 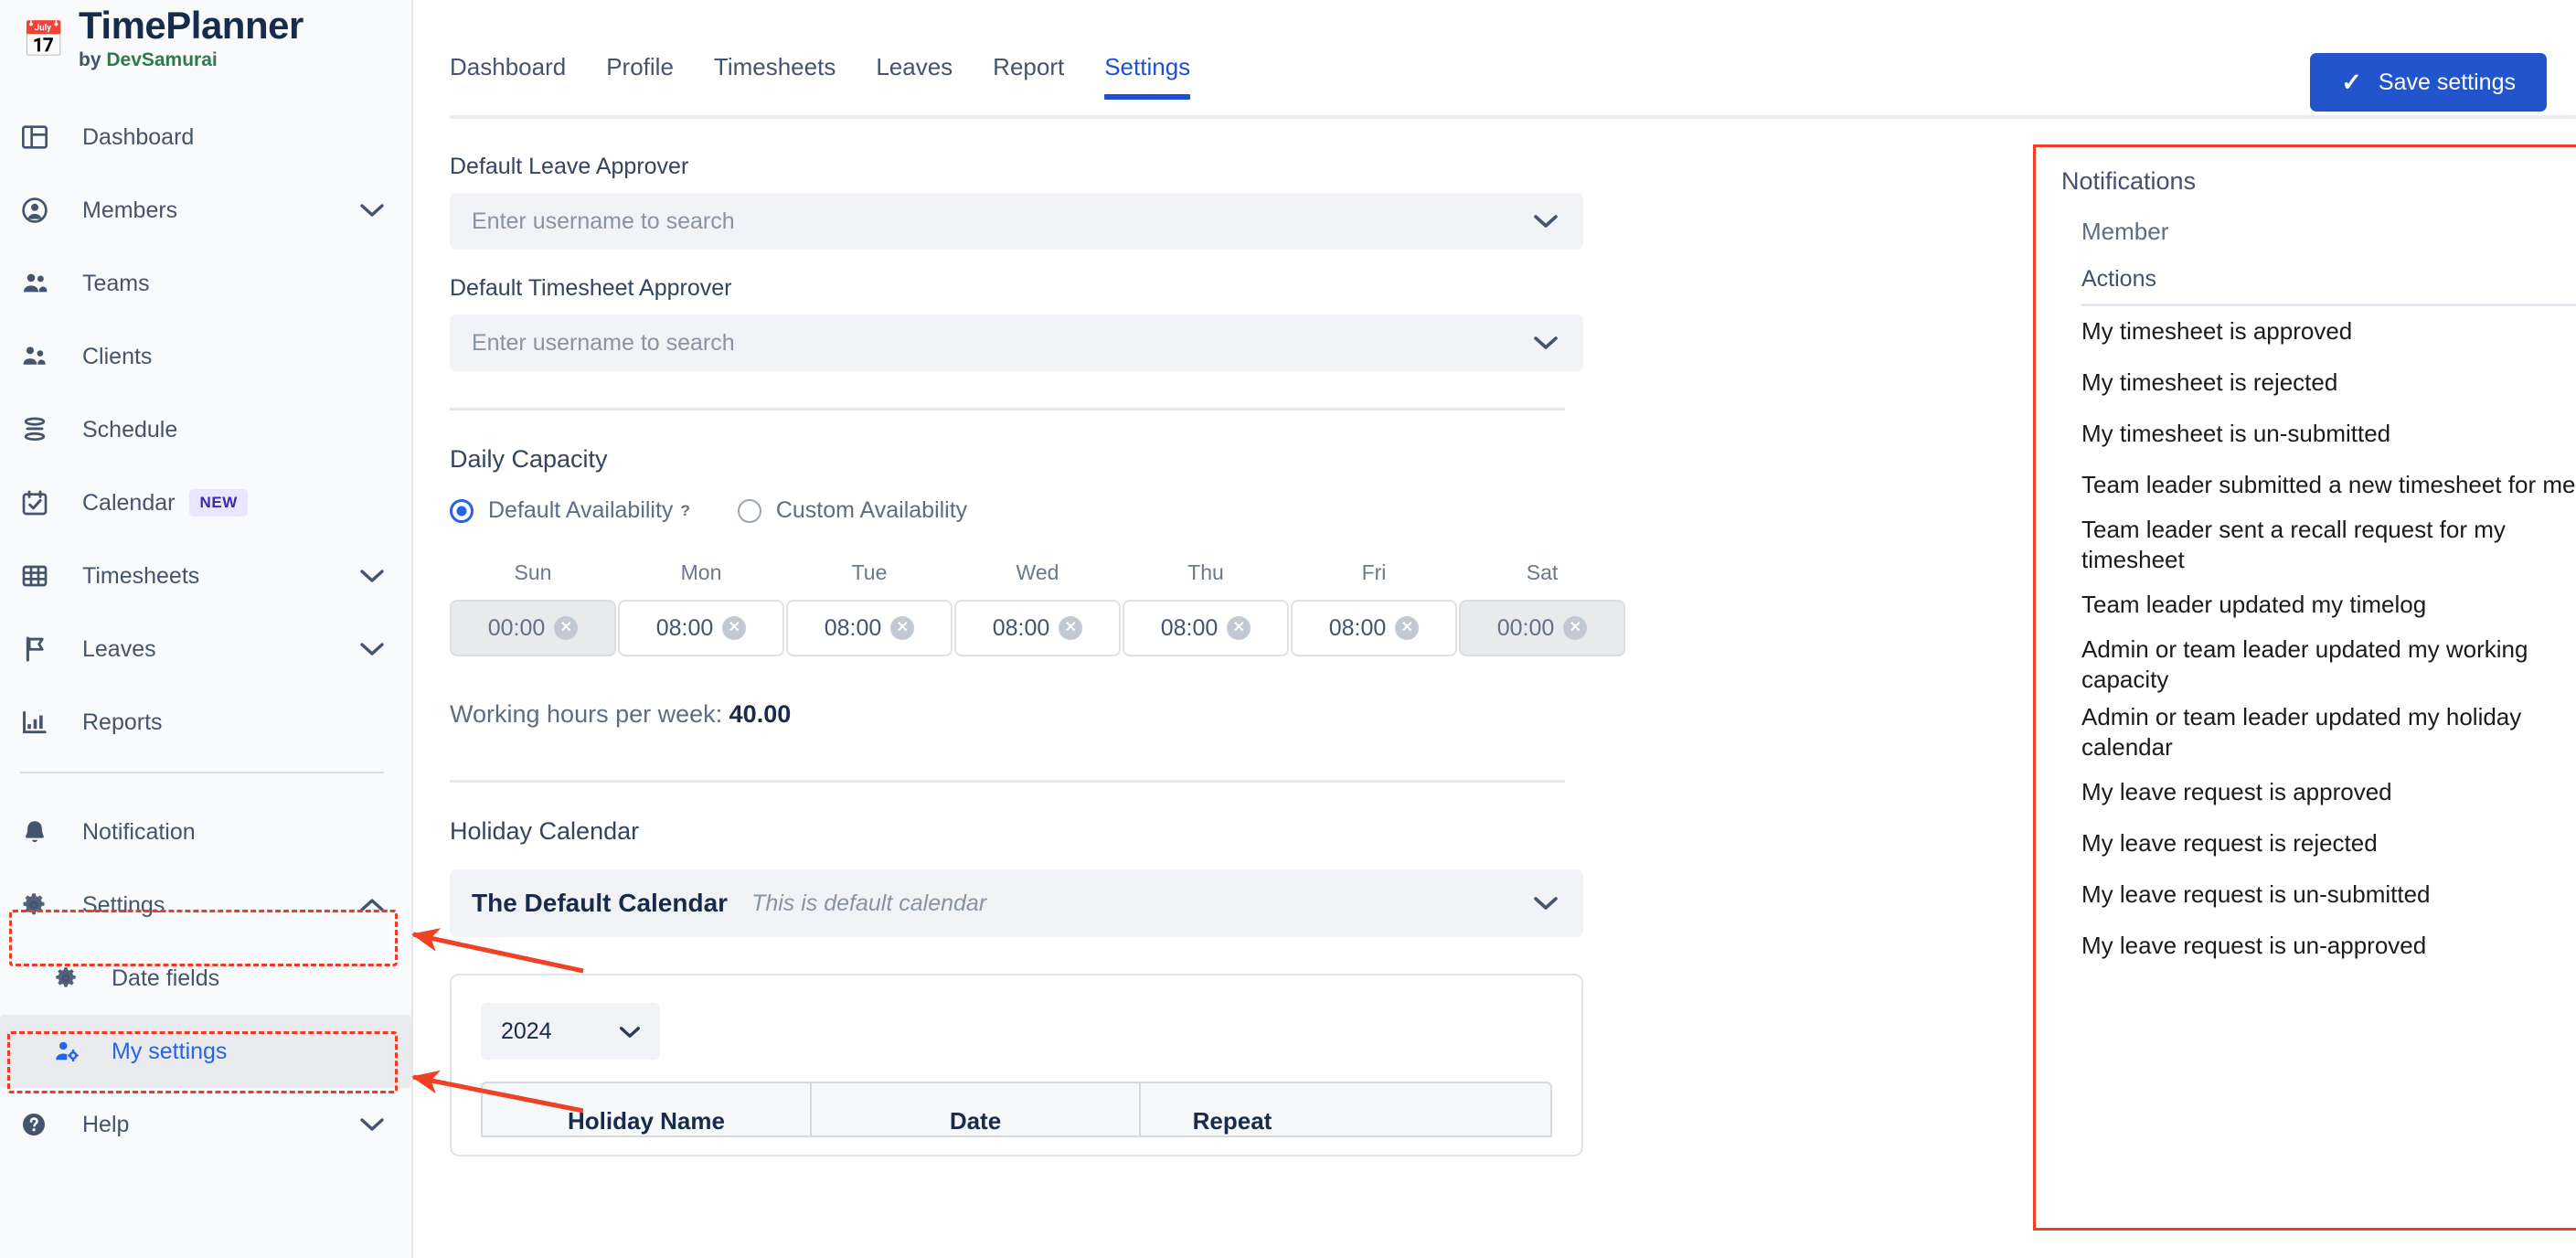 What do you see at coordinates (1016, 342) in the screenshot?
I see `timesheet-approver-select: Enter username to search` at bounding box center [1016, 342].